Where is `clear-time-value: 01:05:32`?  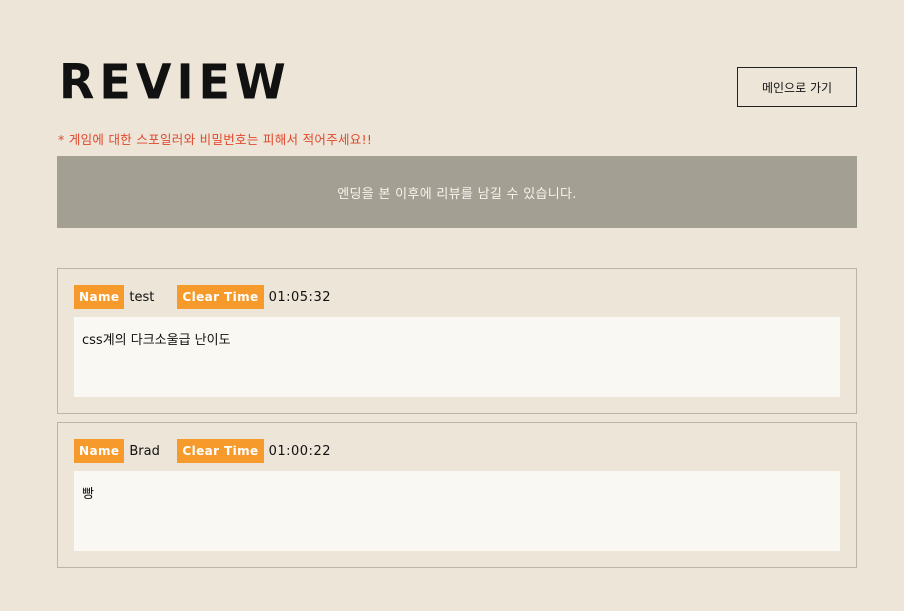
clear-time-value: 01:05:32 is located at coordinates (299, 297).